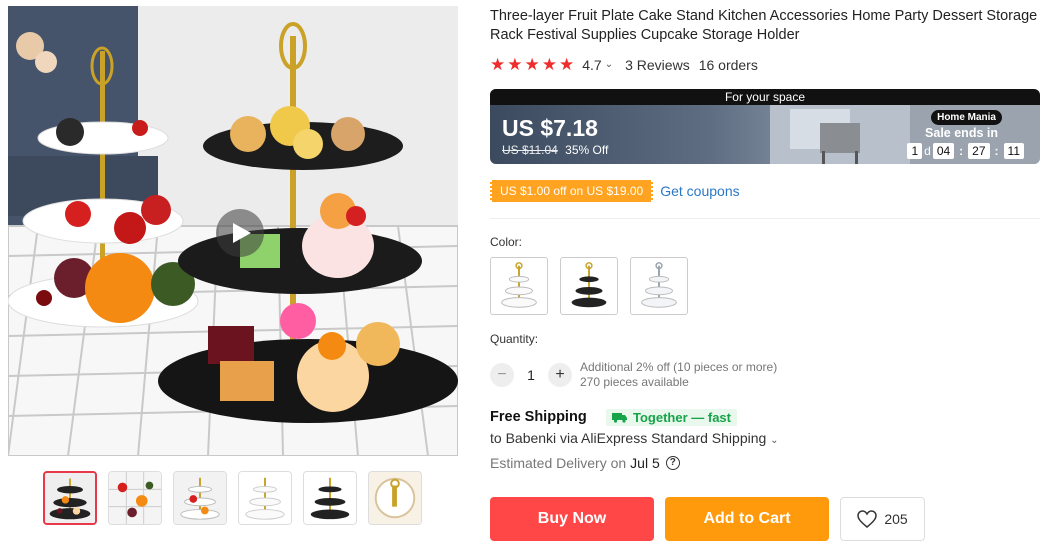 This screenshot has height=546, width=1051. Describe the element at coordinates (943, 151) in the screenshot. I see `countdown-hours: 04` at that location.